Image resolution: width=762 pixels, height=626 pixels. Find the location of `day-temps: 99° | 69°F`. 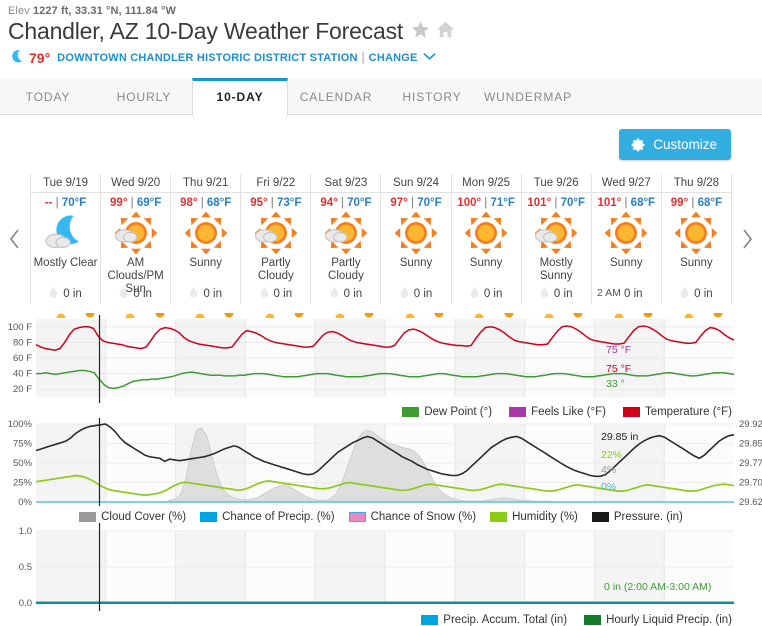

day-temps: 99° | 69°F is located at coordinates (135, 203).